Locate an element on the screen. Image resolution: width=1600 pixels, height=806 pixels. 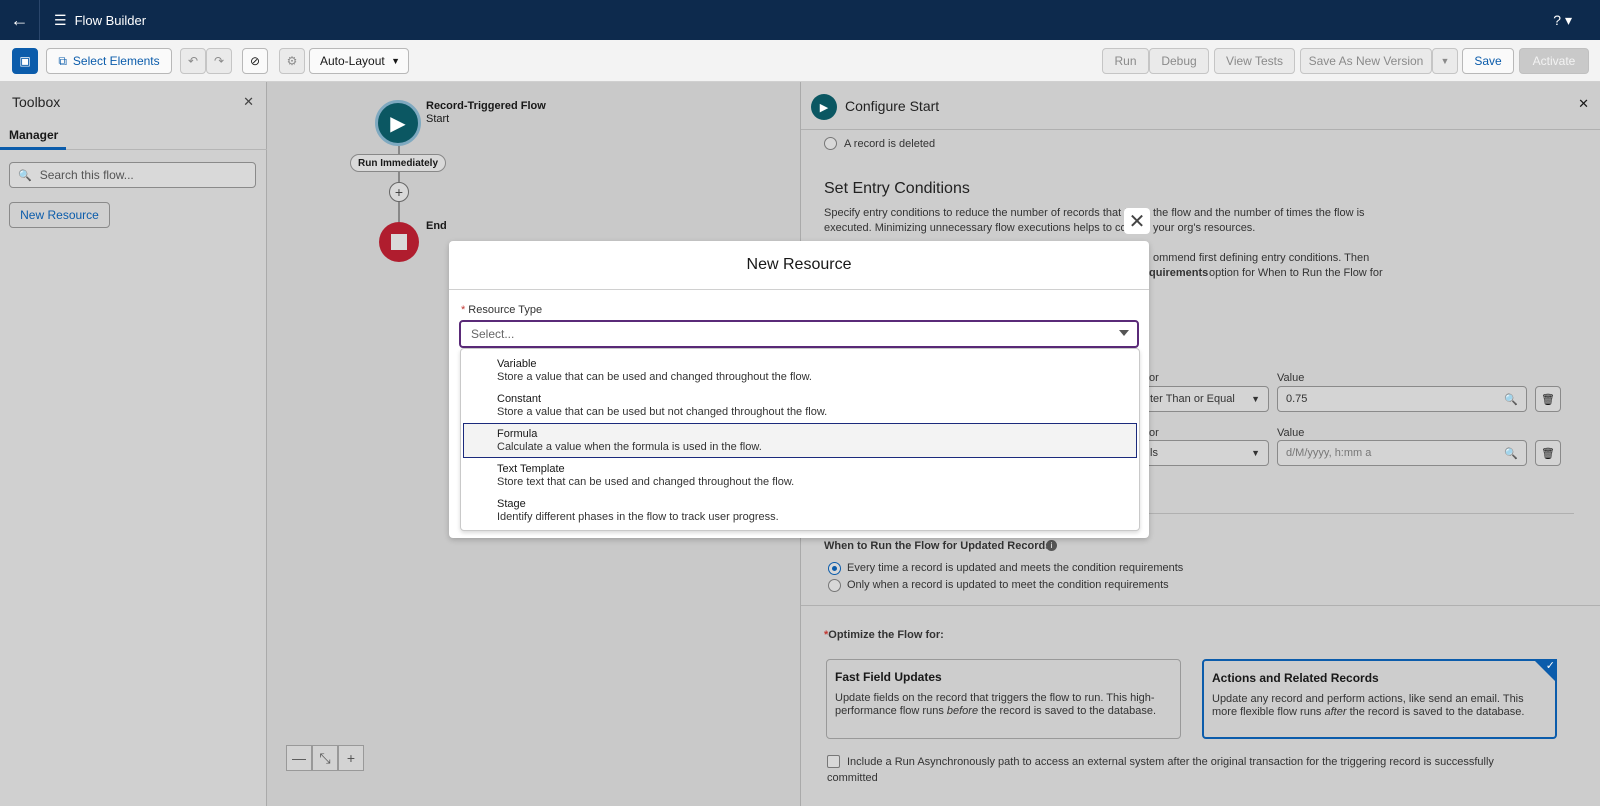
start-node: ▶ is located at coordinates (398, 123).